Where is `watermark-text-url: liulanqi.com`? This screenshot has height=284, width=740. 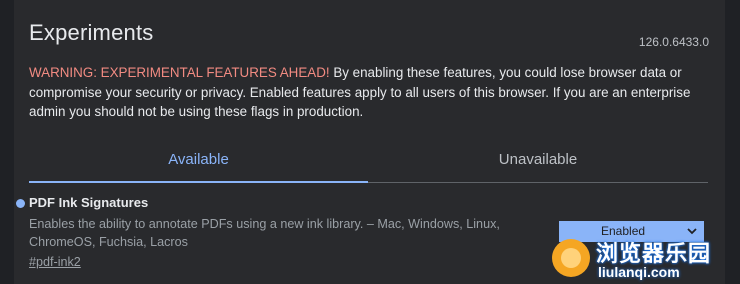
watermark-text-url: liulanqi.com is located at coordinates (639, 272).